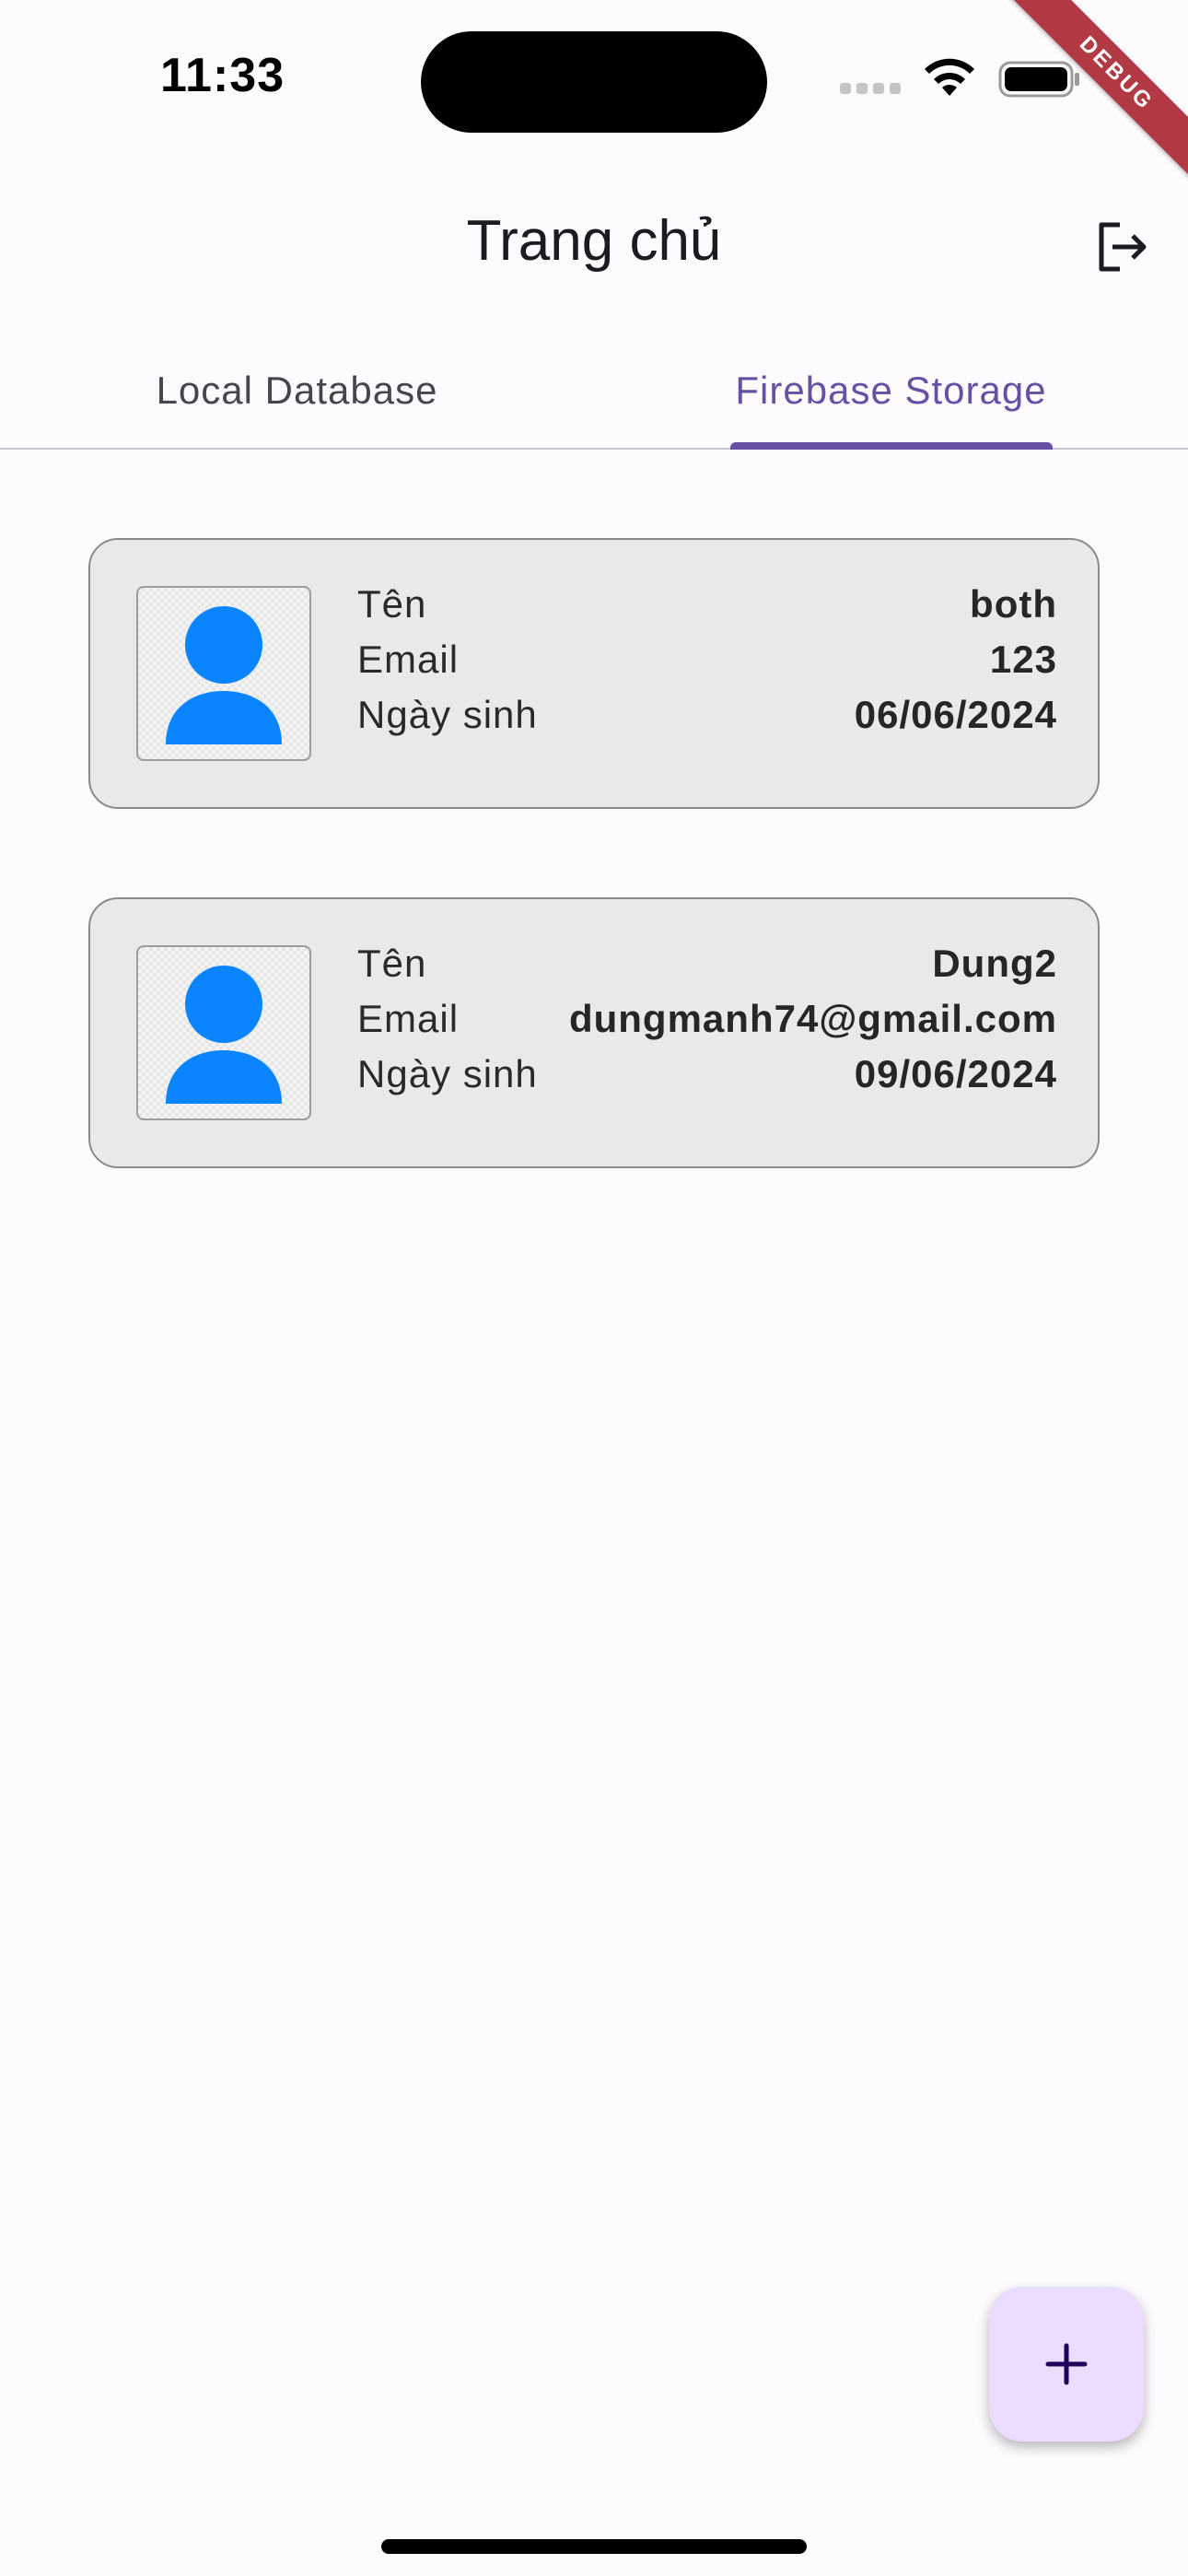 This screenshot has height=2576, width=1188. Describe the element at coordinates (297, 391) in the screenshot. I see `tab-local-database: Local Database` at that location.